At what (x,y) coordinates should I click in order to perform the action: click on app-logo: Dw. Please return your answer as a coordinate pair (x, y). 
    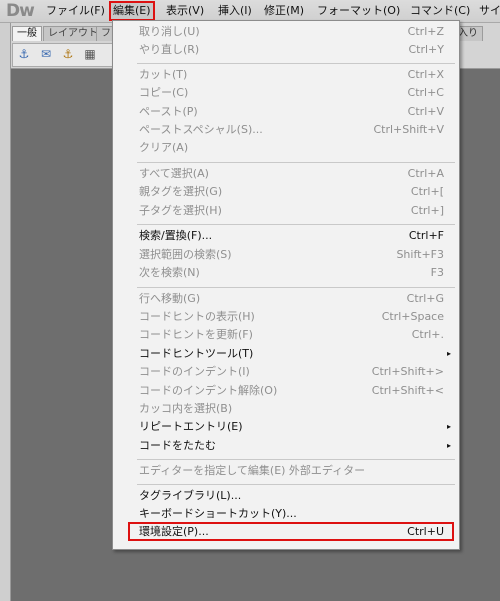
    Looking at the image, I should click on (20, 11).